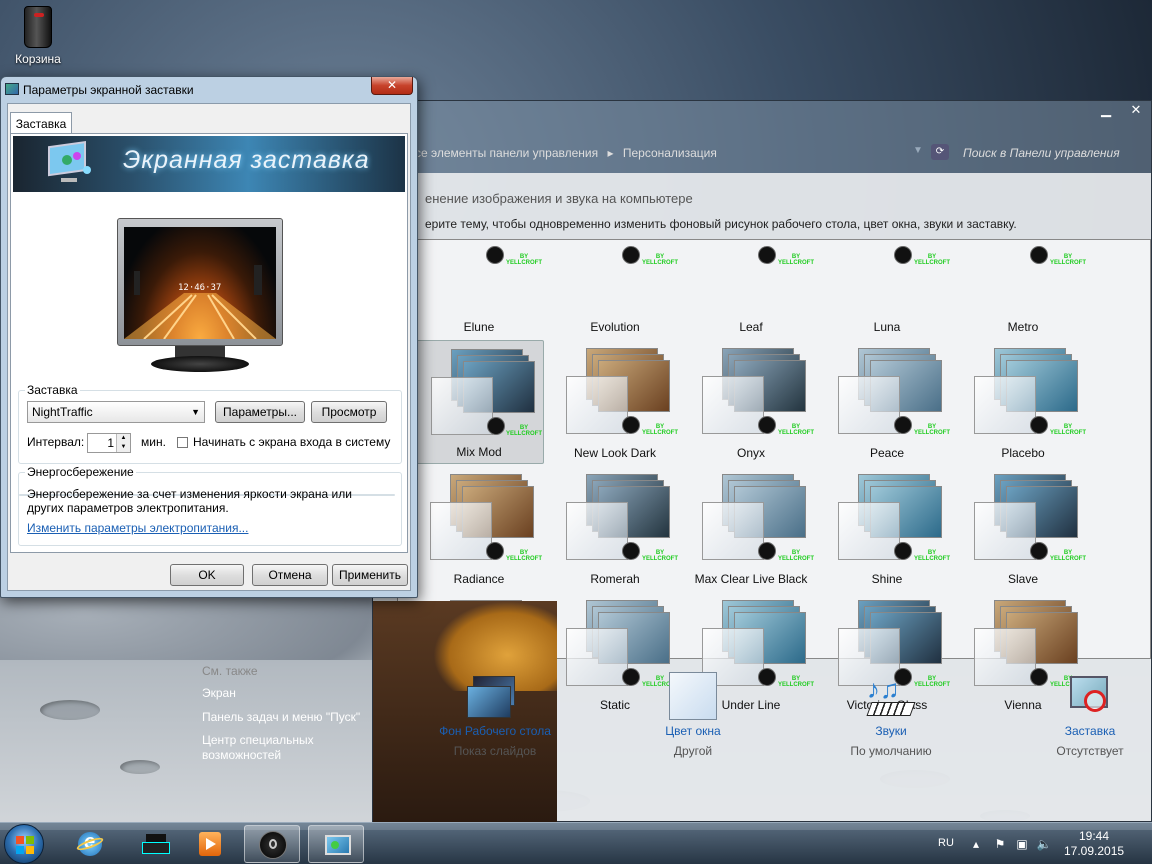  I want to click on screensaver-preview-button: Просмотр, so click(349, 412).